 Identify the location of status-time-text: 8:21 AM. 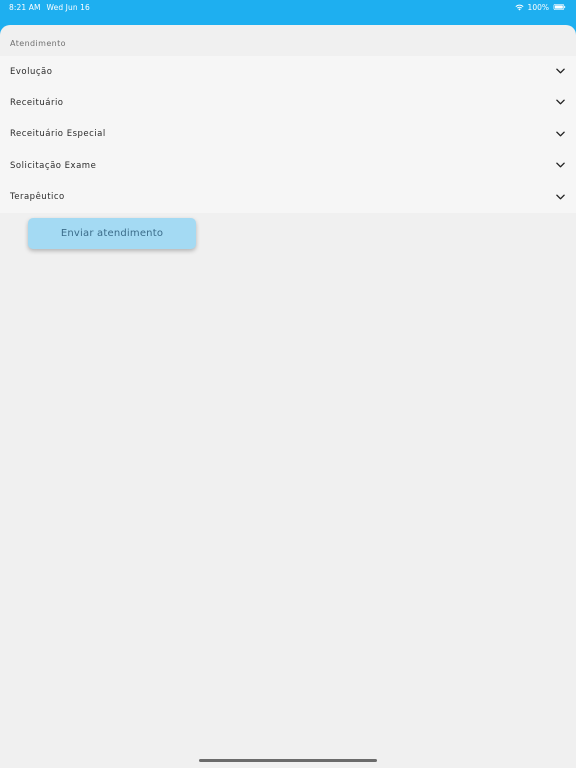
(25, 7).